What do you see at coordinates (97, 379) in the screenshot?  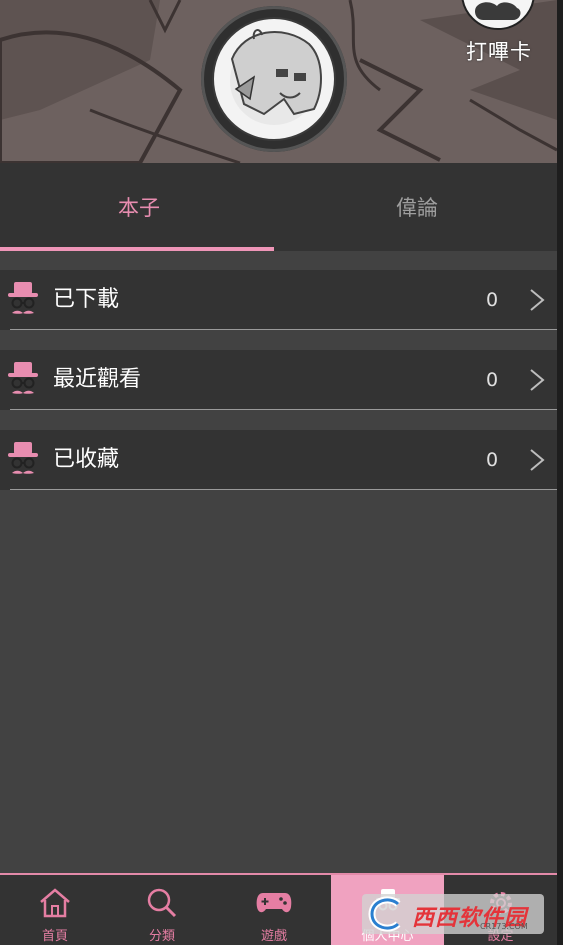 I see `list-item-label: 最近觀看` at bounding box center [97, 379].